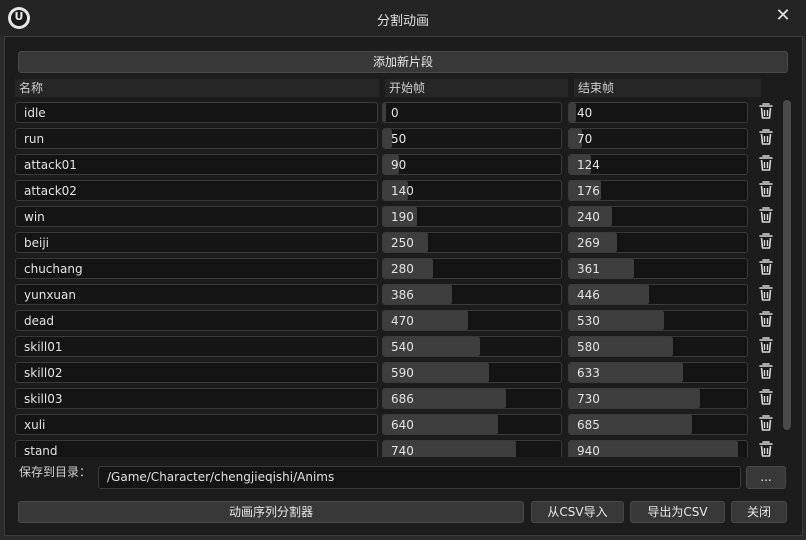  Describe the element at coordinates (658, 294) in the screenshot. I see `end-frame-slider: 446` at that location.